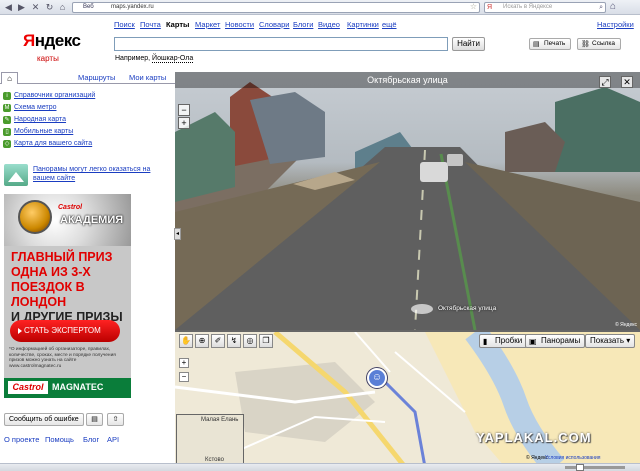  Describe the element at coordinates (605, 82) in the screenshot. I see `fullscreen-icon: ⤢` at that location.